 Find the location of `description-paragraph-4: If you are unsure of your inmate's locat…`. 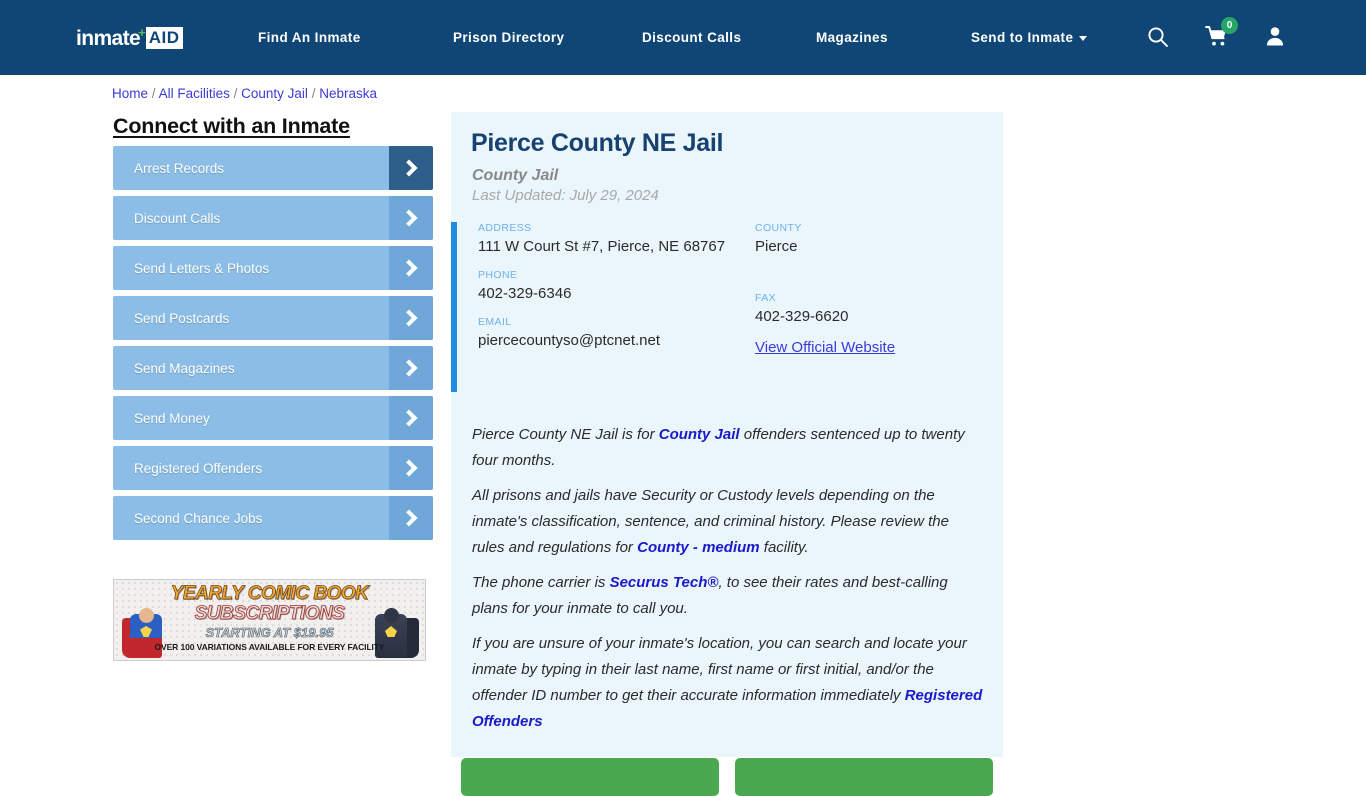

description-paragraph-4: If you are unsure of your inmate's locat… is located at coordinates (728, 683).